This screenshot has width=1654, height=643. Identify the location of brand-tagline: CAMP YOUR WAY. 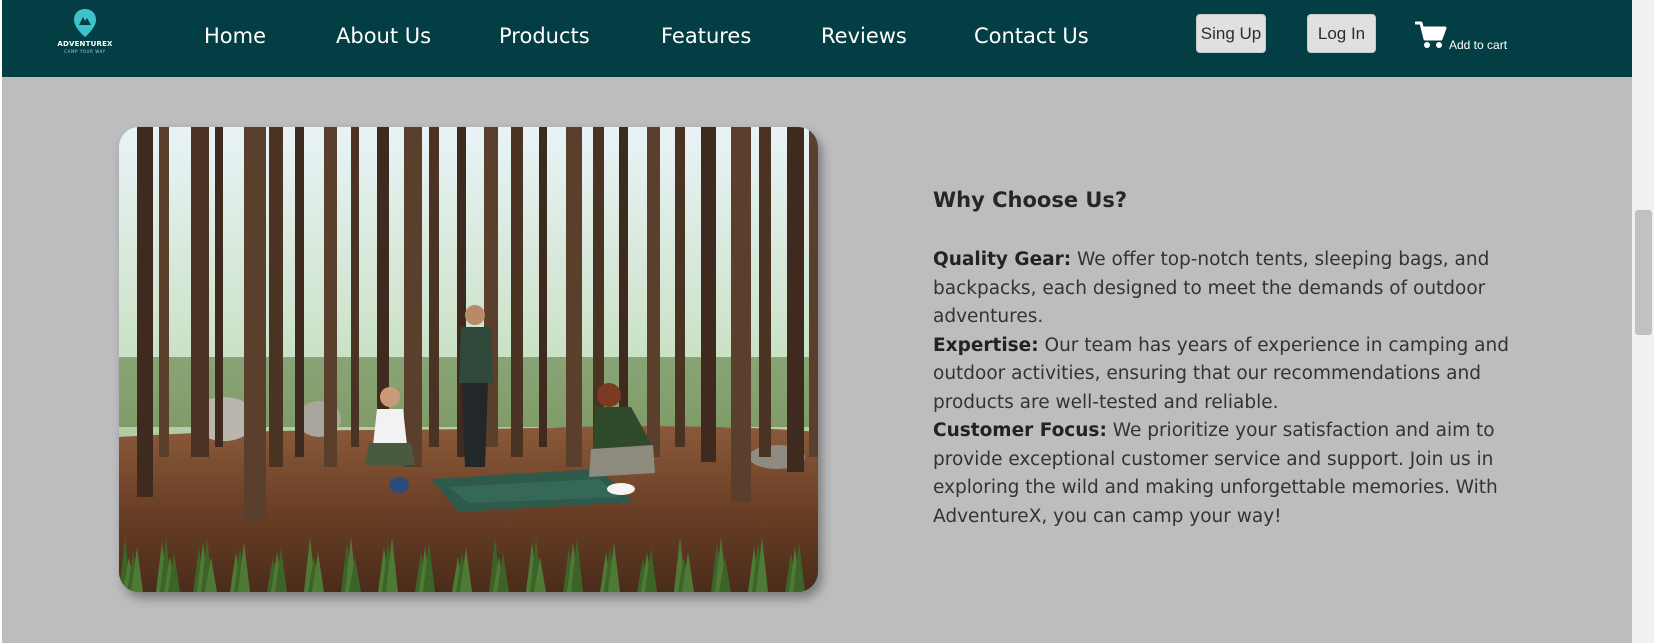
(85, 51).